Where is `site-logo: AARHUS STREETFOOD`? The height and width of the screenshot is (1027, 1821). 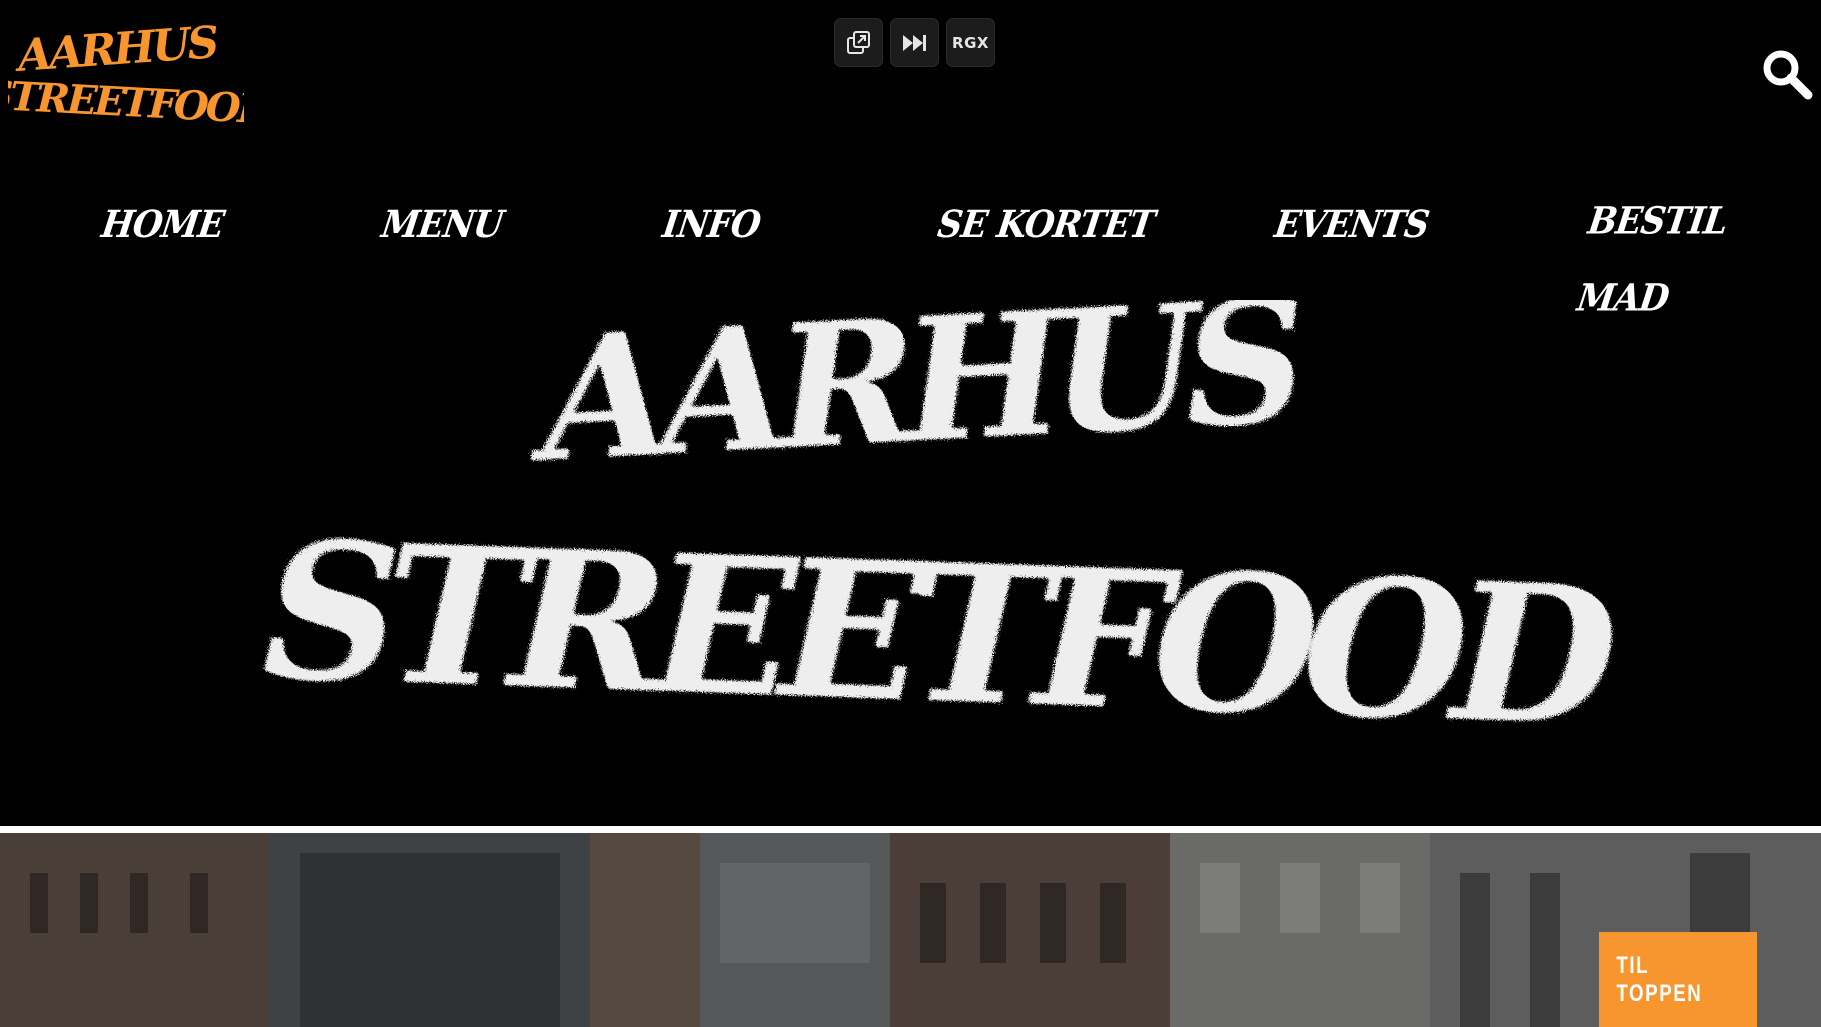 site-logo: AARHUS STREETFOOD is located at coordinates (126, 71).